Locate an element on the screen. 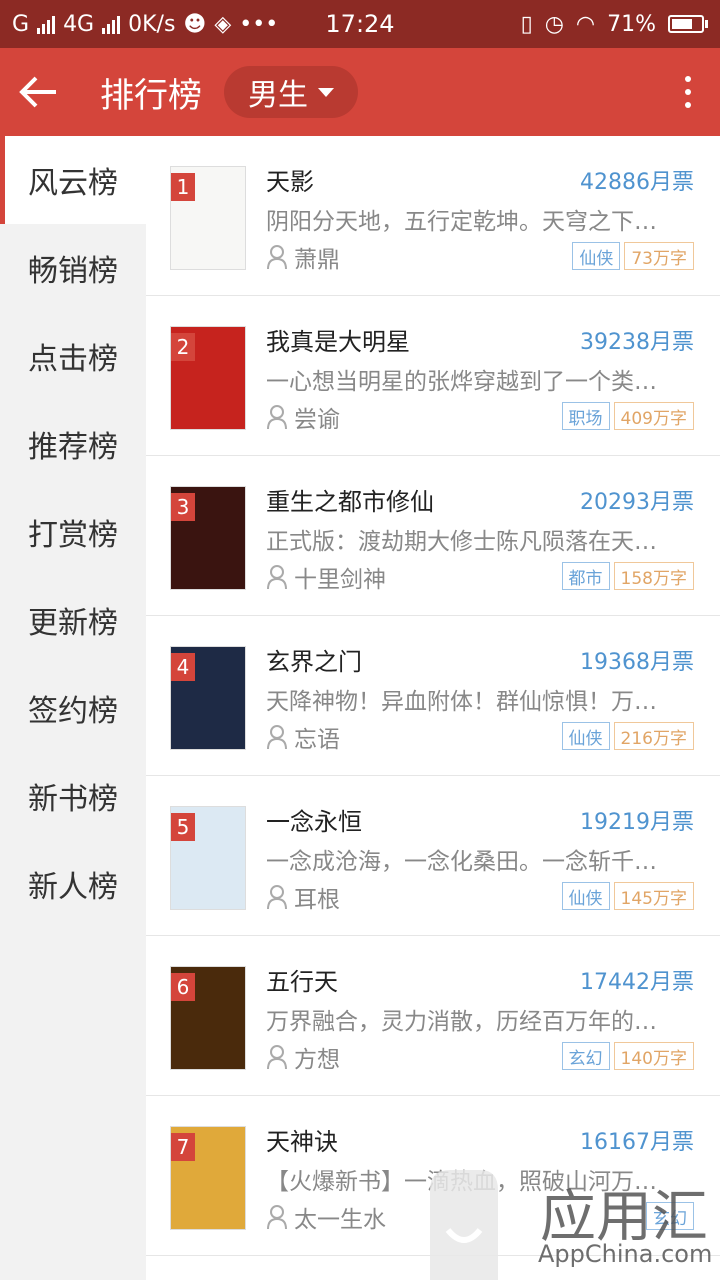 The image size is (720, 1284). sidebar-item-label: 风云榜 is located at coordinates (73, 183).